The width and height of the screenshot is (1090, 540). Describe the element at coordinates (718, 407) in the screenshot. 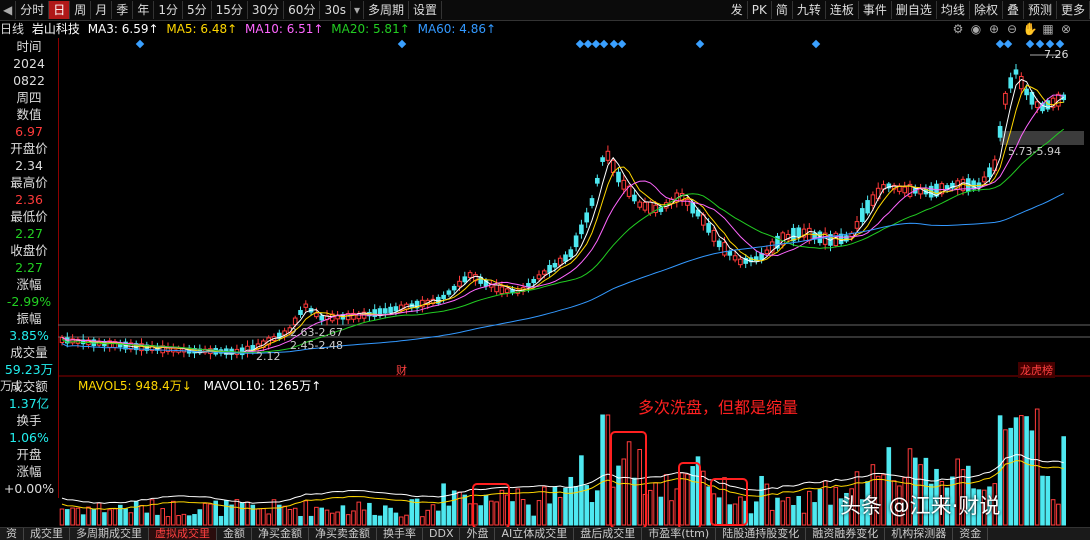

I see `analysis-annotation: 多次洗盘，但都是缩量` at that location.